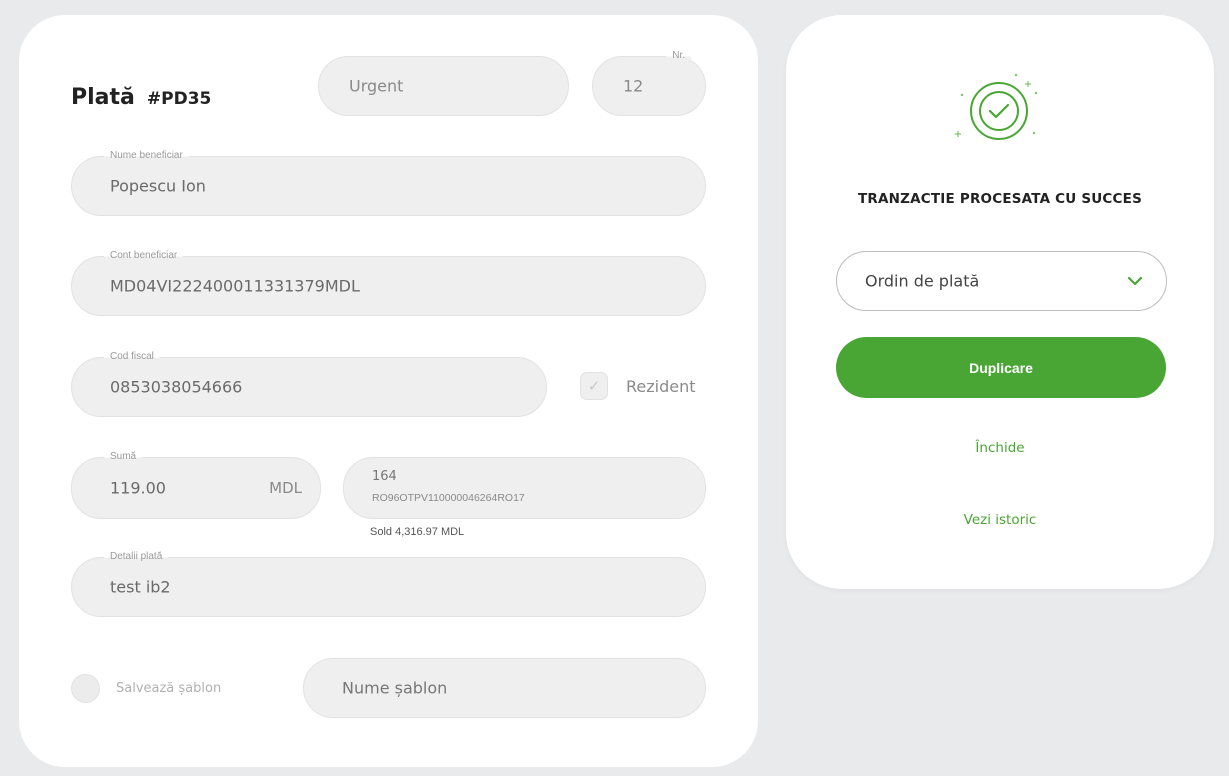  What do you see at coordinates (1135, 281) in the screenshot?
I see `chevron-down-icon` at bounding box center [1135, 281].